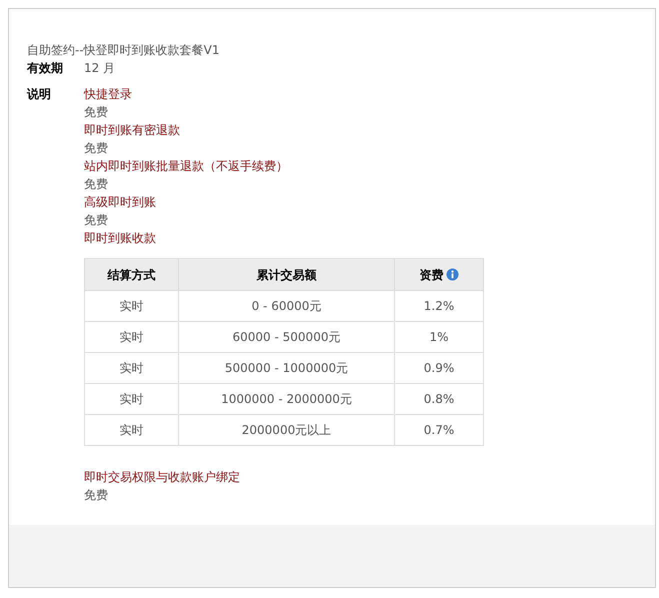 The height and width of the screenshot is (598, 659). I want to click on table-cell: 1000000 - 2000000元, so click(286, 399).